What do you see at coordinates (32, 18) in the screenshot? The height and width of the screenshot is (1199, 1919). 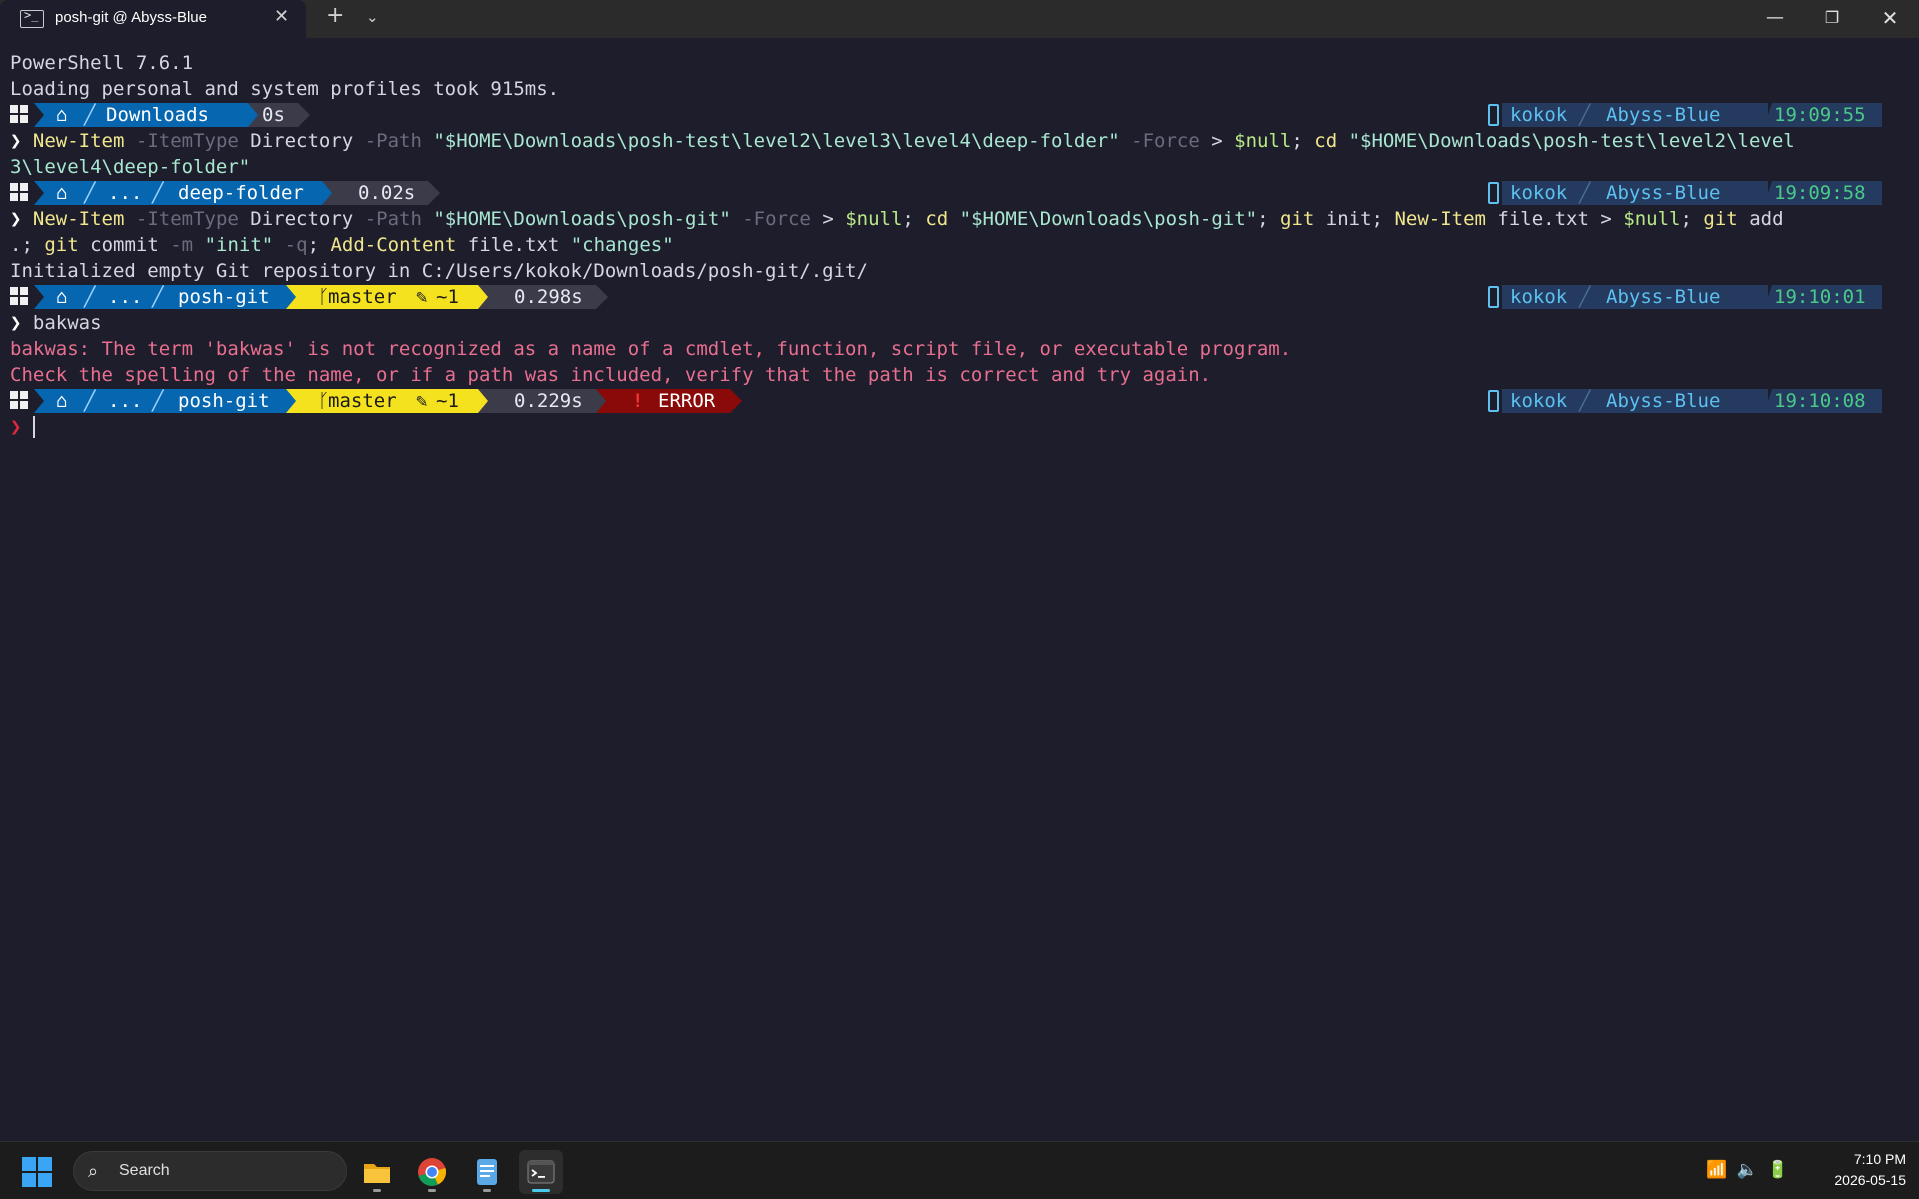 I see `powershell-icon: >_` at bounding box center [32, 18].